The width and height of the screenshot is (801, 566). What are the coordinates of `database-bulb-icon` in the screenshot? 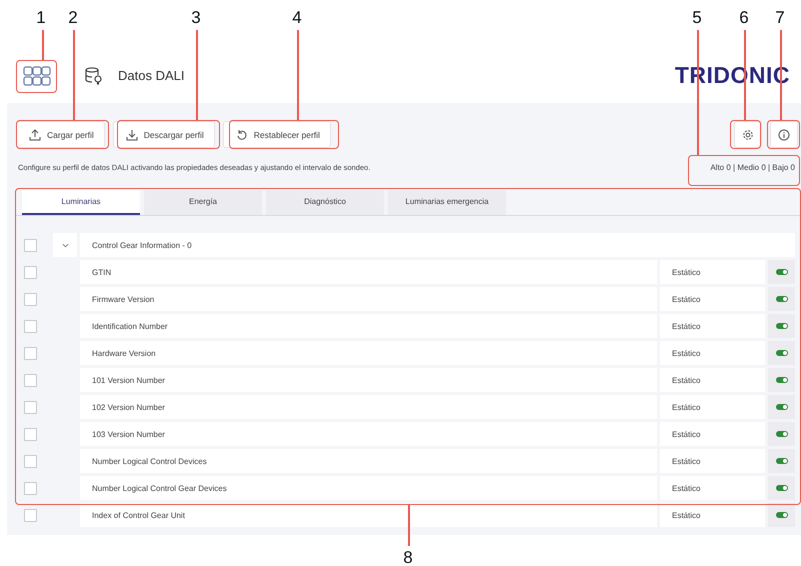 It's located at (94, 75).